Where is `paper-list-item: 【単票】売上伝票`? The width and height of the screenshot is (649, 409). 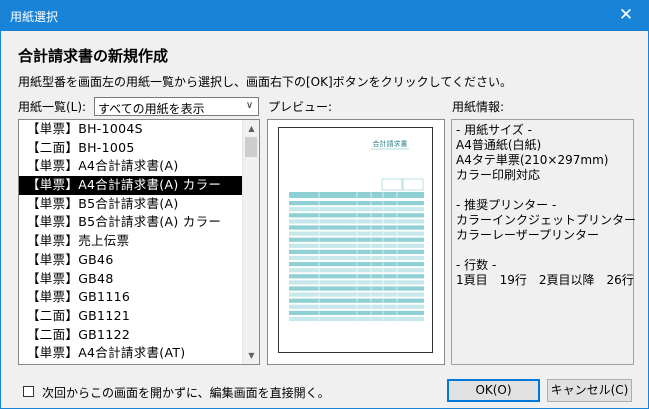 paper-list-item: 【単票】売上伝票 is located at coordinates (131, 241).